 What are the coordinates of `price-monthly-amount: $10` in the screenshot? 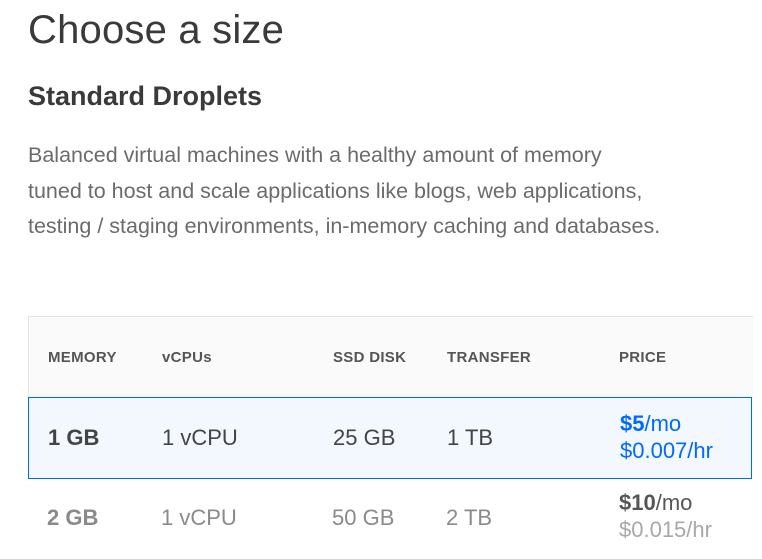 It's located at (637, 502).